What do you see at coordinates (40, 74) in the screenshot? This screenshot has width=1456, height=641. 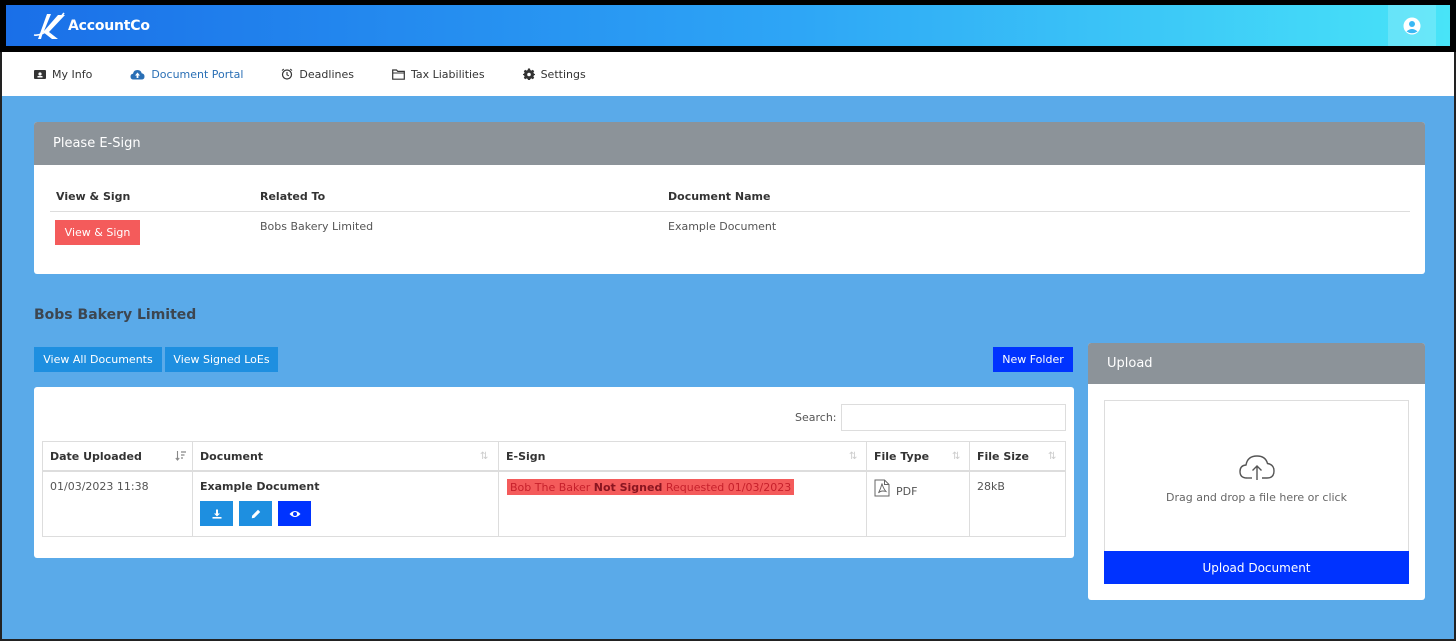 I see `id-card-icon` at bounding box center [40, 74].